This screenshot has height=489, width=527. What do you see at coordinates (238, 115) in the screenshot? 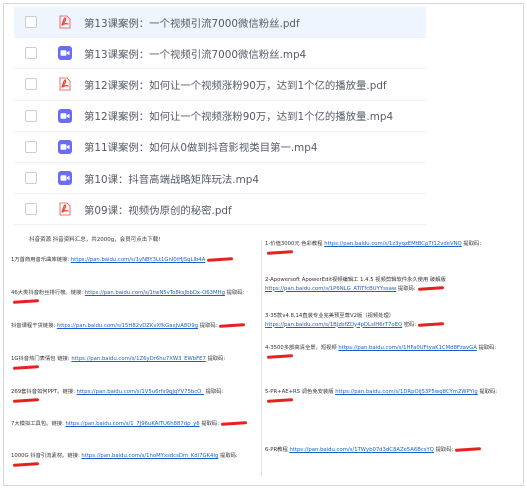
I see `file-name: 第12课案例：如何让一个视频涨粉90万，达到1个亿的播放量.mp4` at bounding box center [238, 115].